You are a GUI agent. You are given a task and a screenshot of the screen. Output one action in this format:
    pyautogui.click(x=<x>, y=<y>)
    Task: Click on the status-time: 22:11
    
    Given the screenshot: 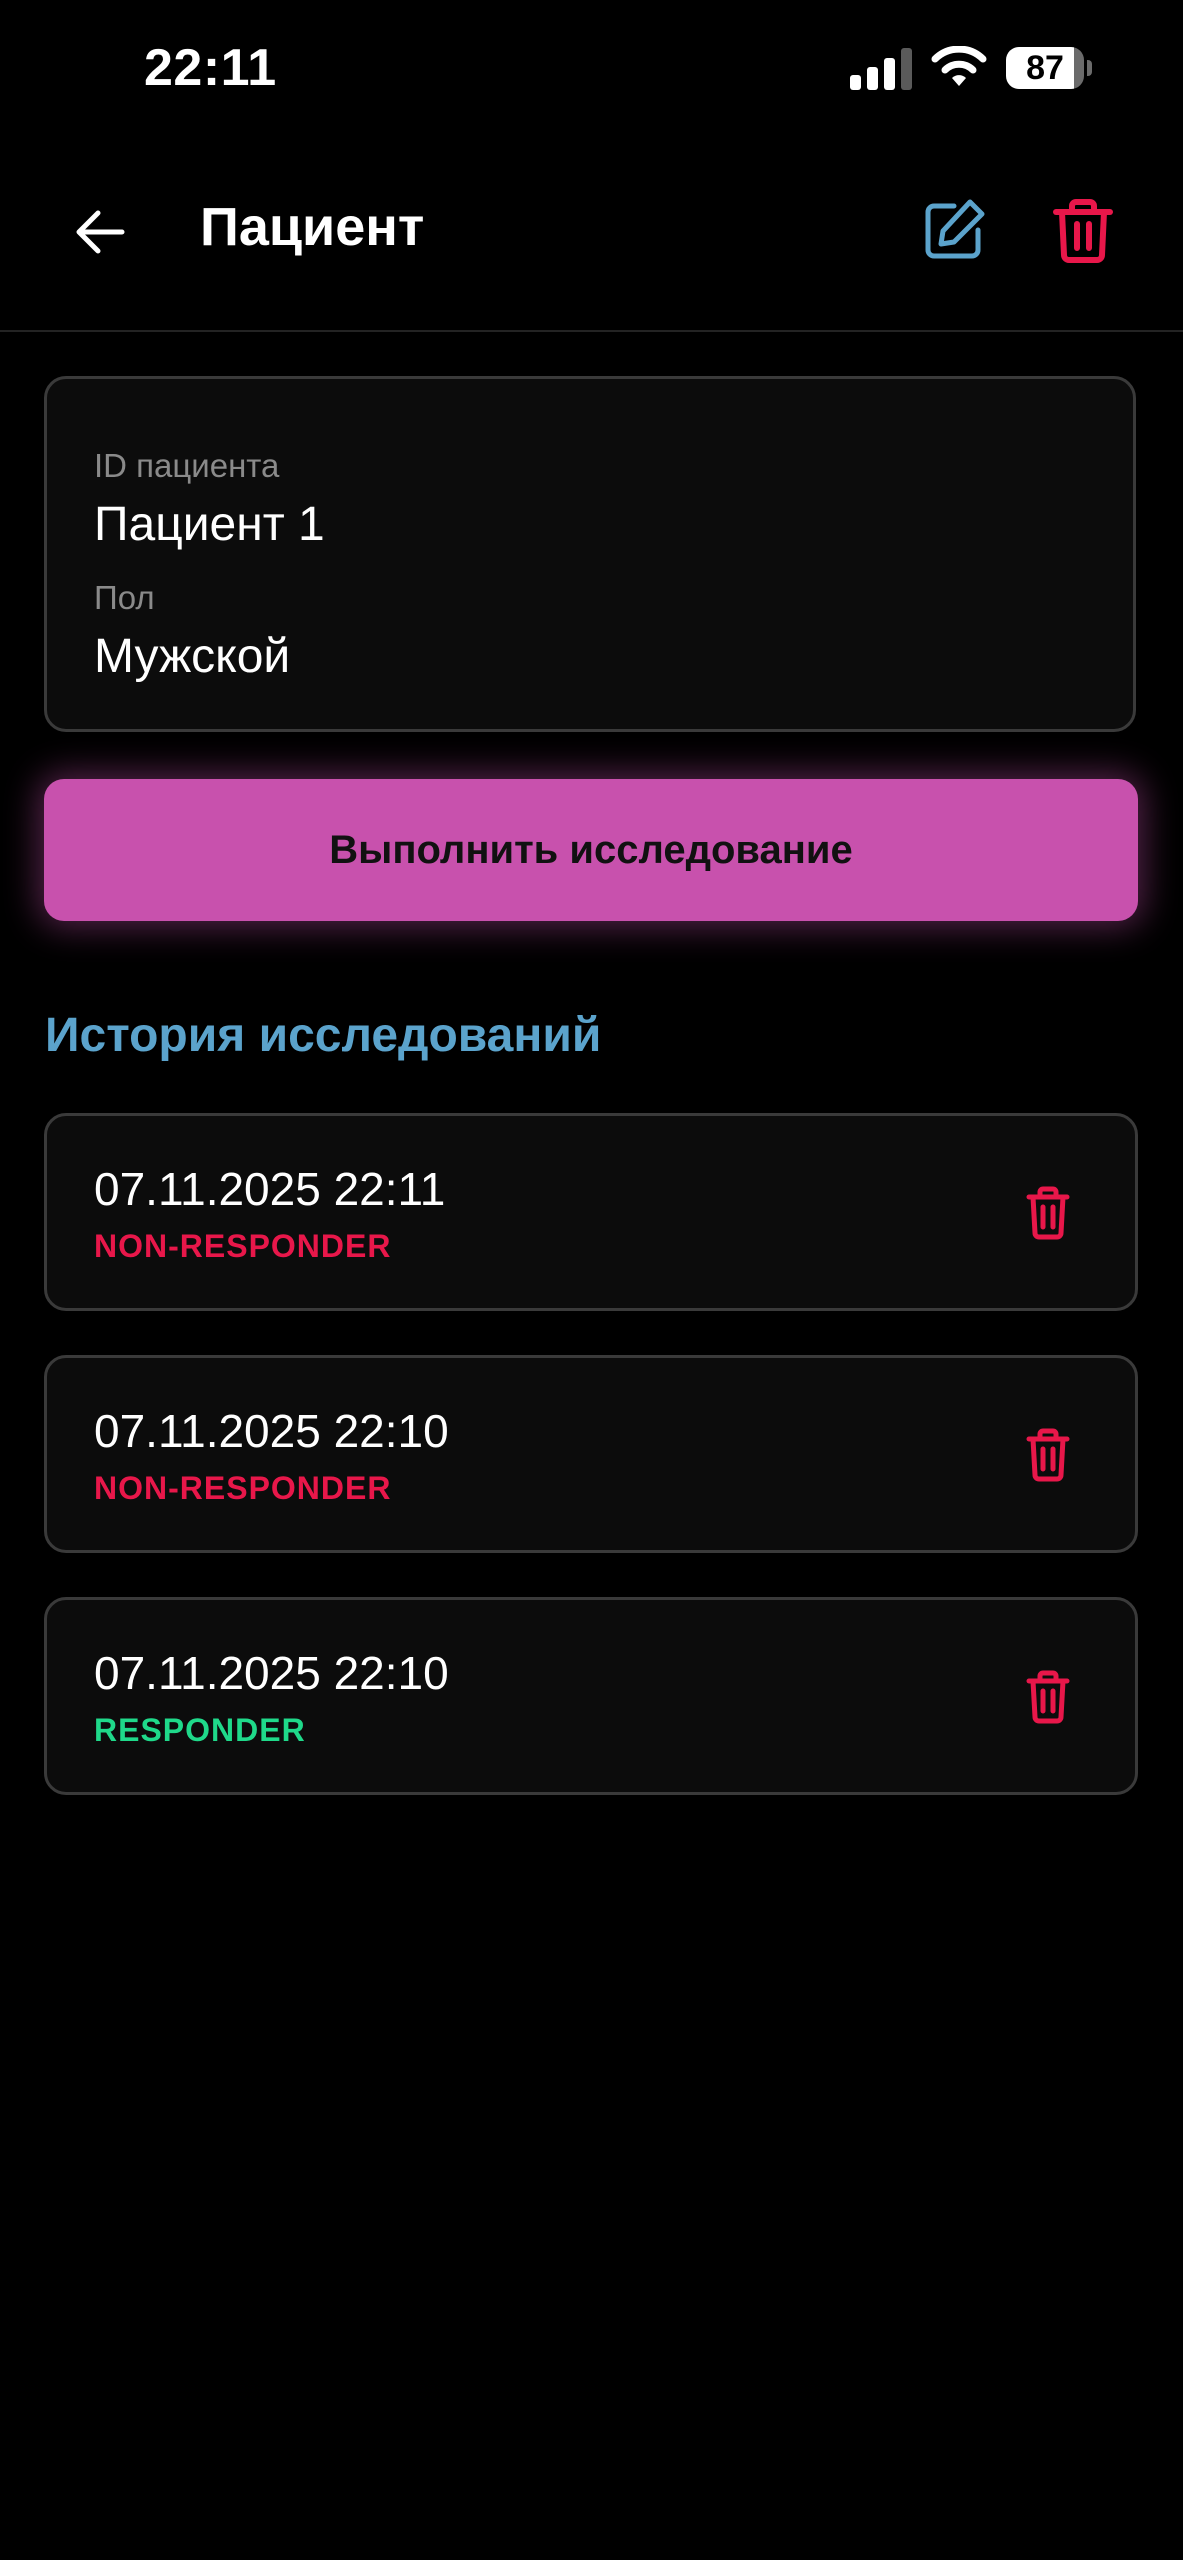 What is the action you would take?
    pyautogui.click(x=210, y=68)
    